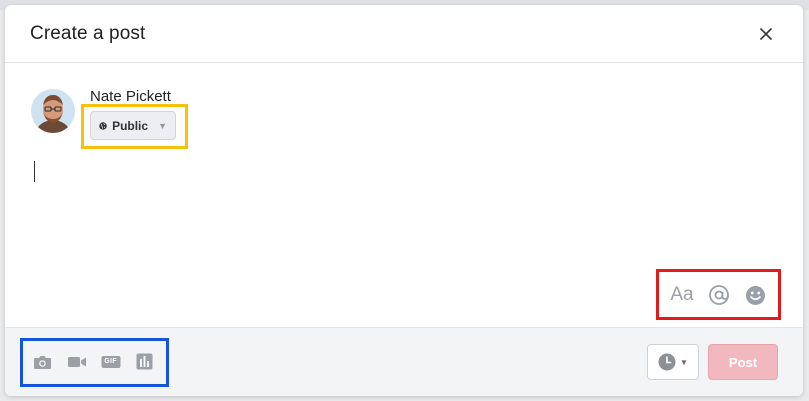  I want to click on smiley-icon, so click(755, 295).